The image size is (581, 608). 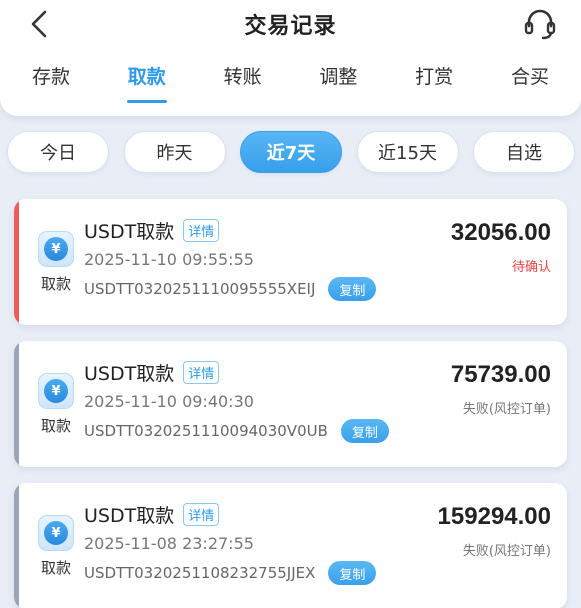 What do you see at coordinates (200, 289) in the screenshot?
I see `order-number: USDTT0320251110095555XEIJ` at bounding box center [200, 289].